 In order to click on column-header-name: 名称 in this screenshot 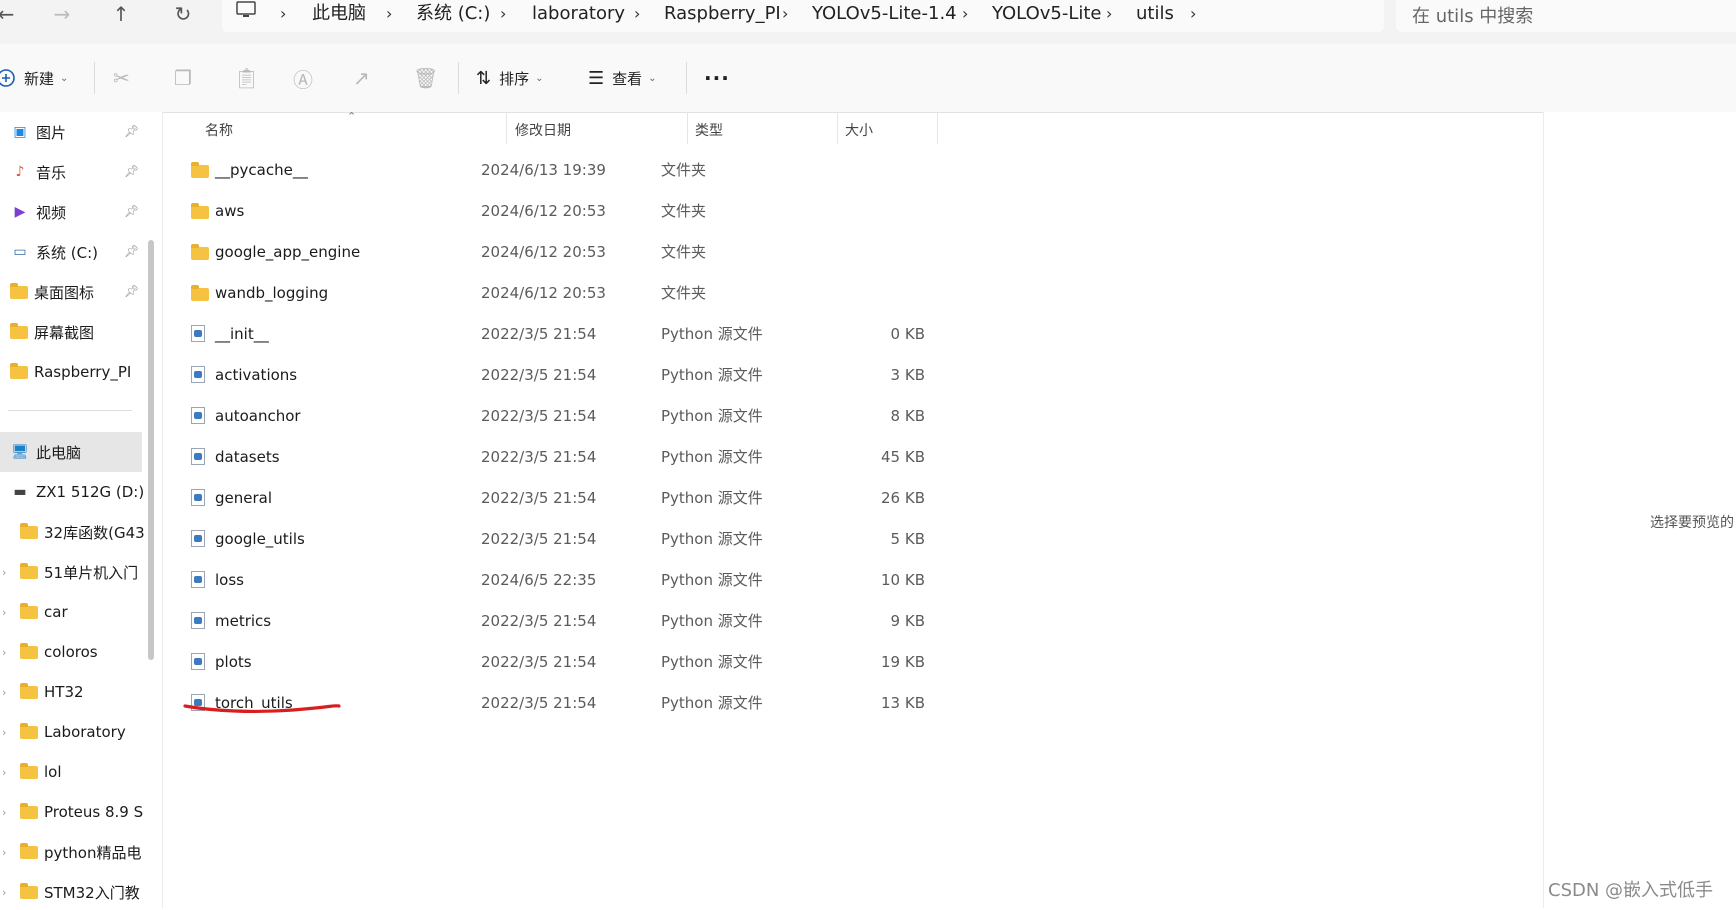, I will do `click(219, 132)`.